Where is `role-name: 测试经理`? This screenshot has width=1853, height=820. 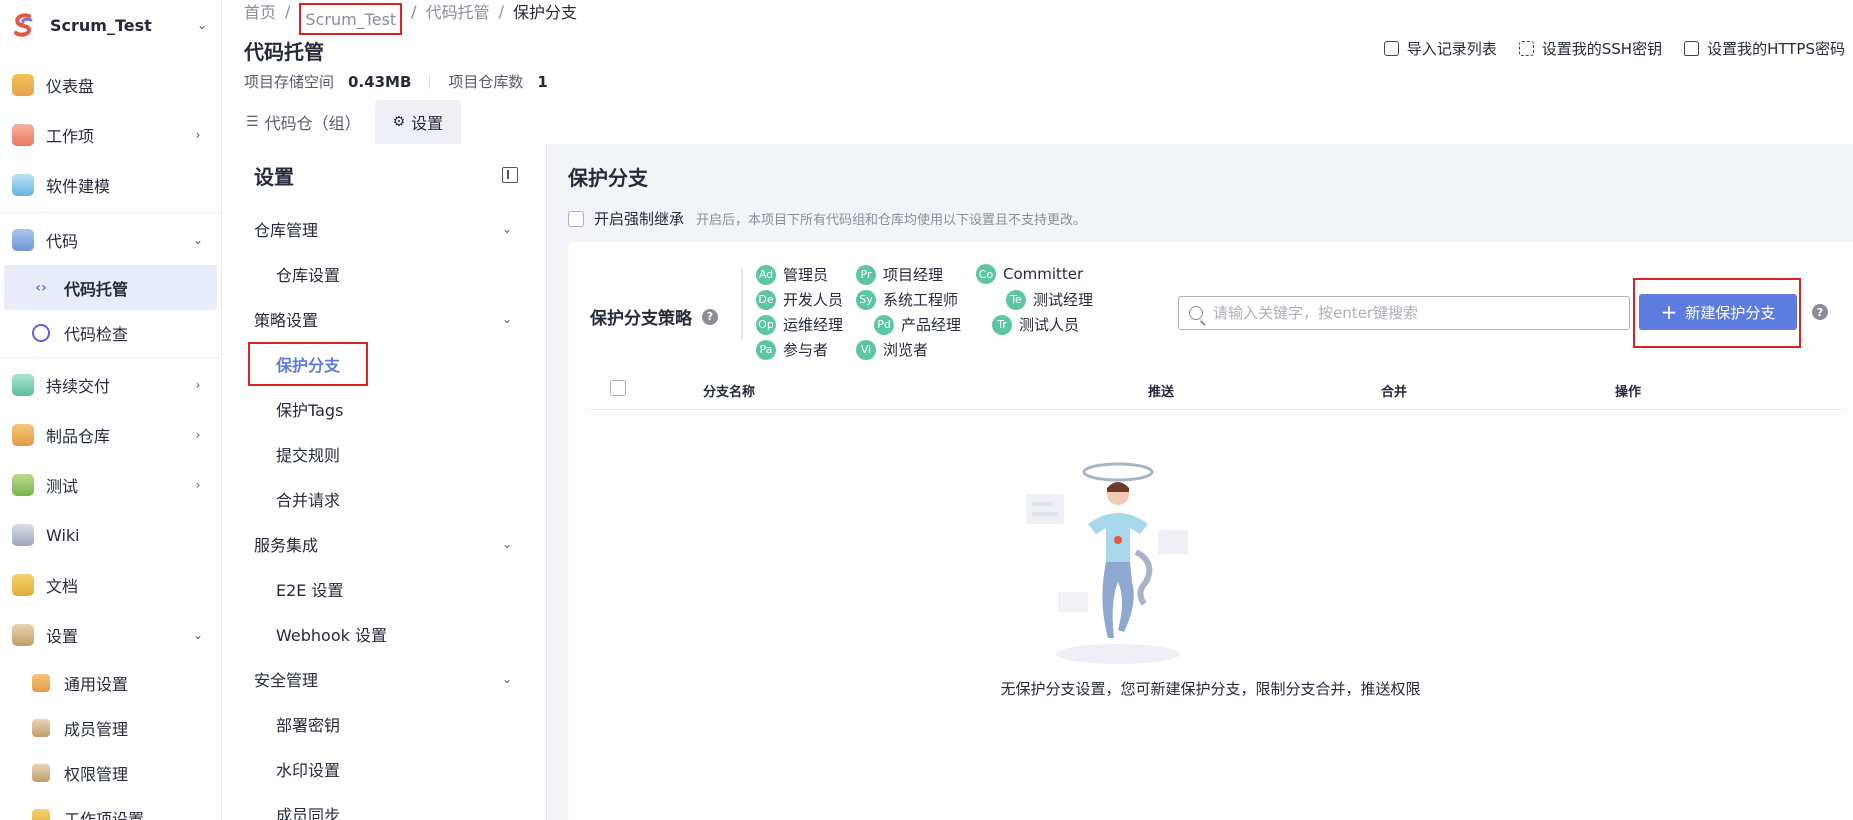 role-name: 测试经理 is located at coordinates (1063, 300).